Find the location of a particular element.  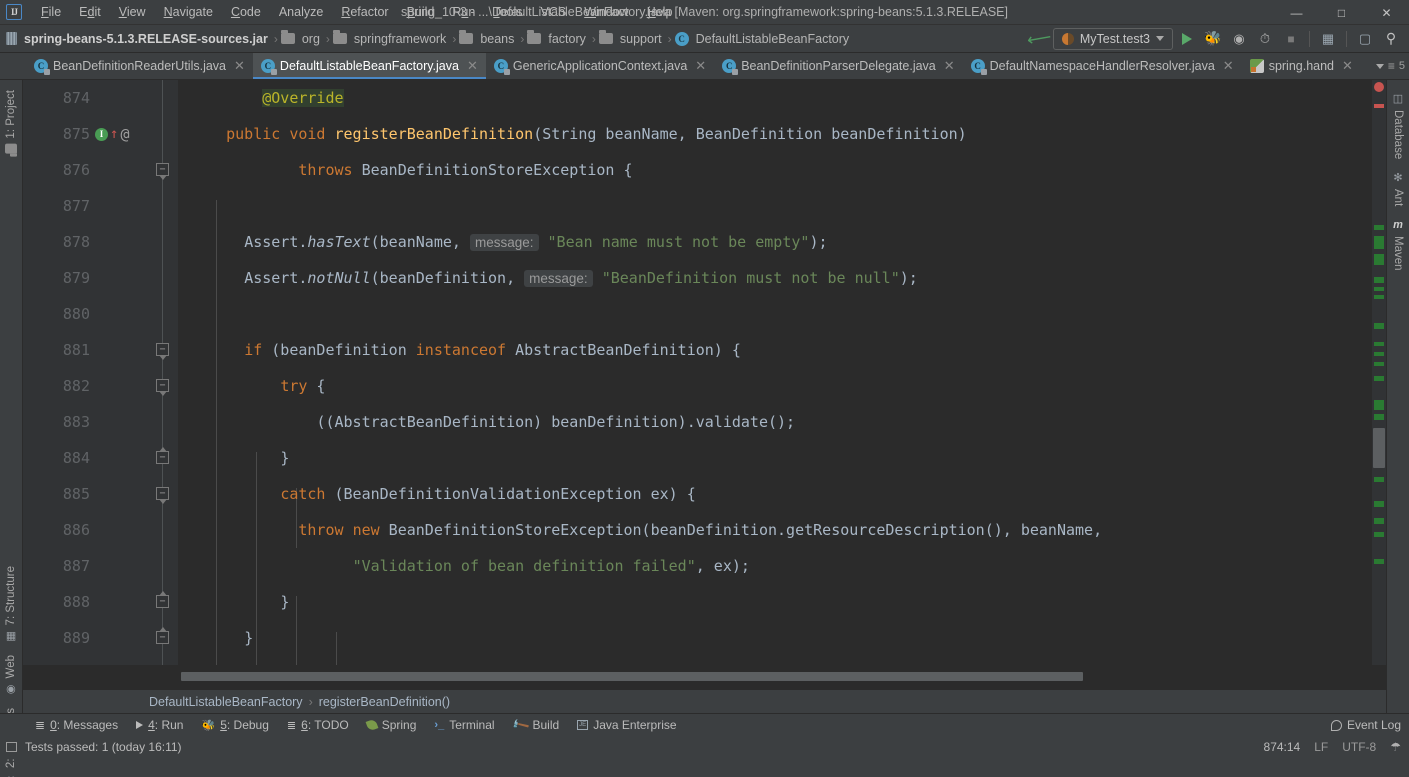

sidebar-item-maven: m Maven is located at coordinates (1398, 245).